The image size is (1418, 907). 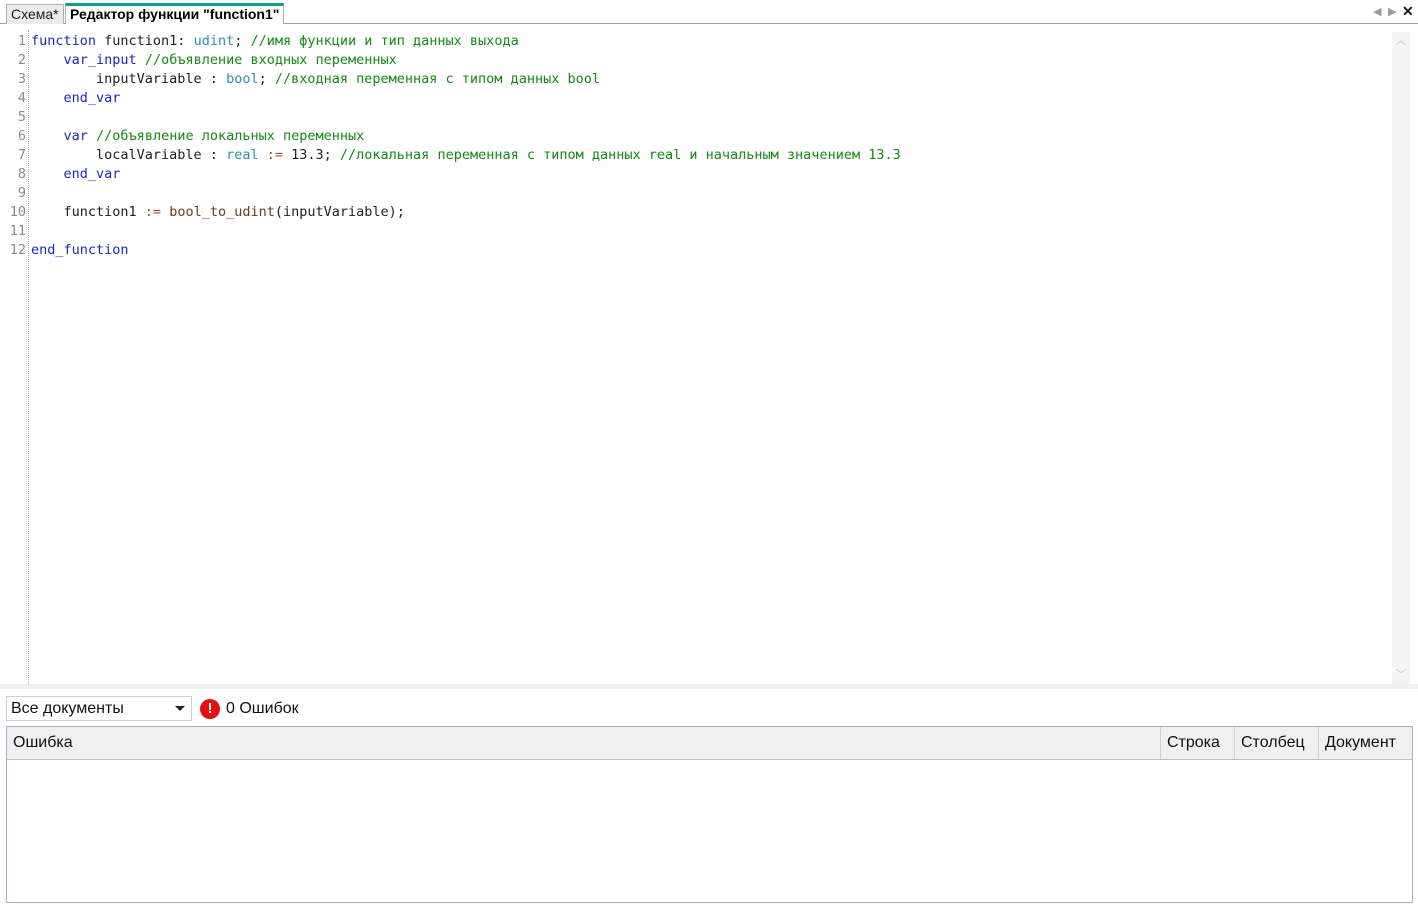 What do you see at coordinates (21, 98) in the screenshot?
I see `line-number: 4` at bounding box center [21, 98].